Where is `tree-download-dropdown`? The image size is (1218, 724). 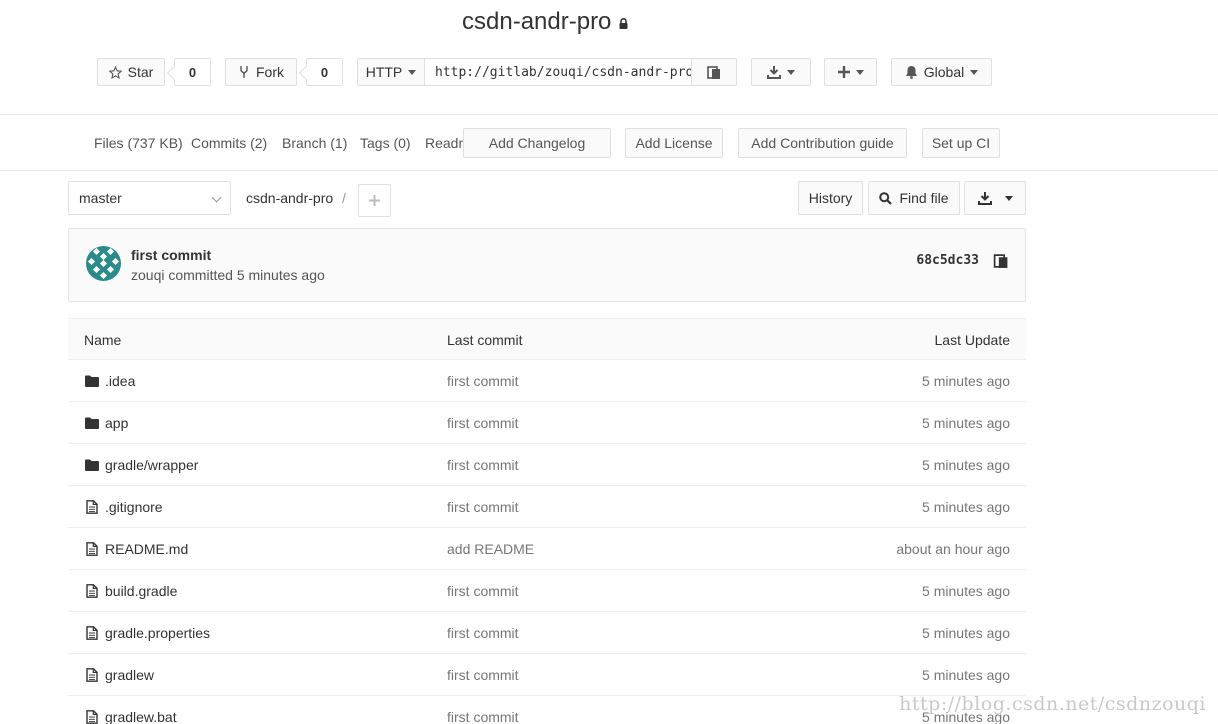 tree-download-dropdown is located at coordinates (995, 198).